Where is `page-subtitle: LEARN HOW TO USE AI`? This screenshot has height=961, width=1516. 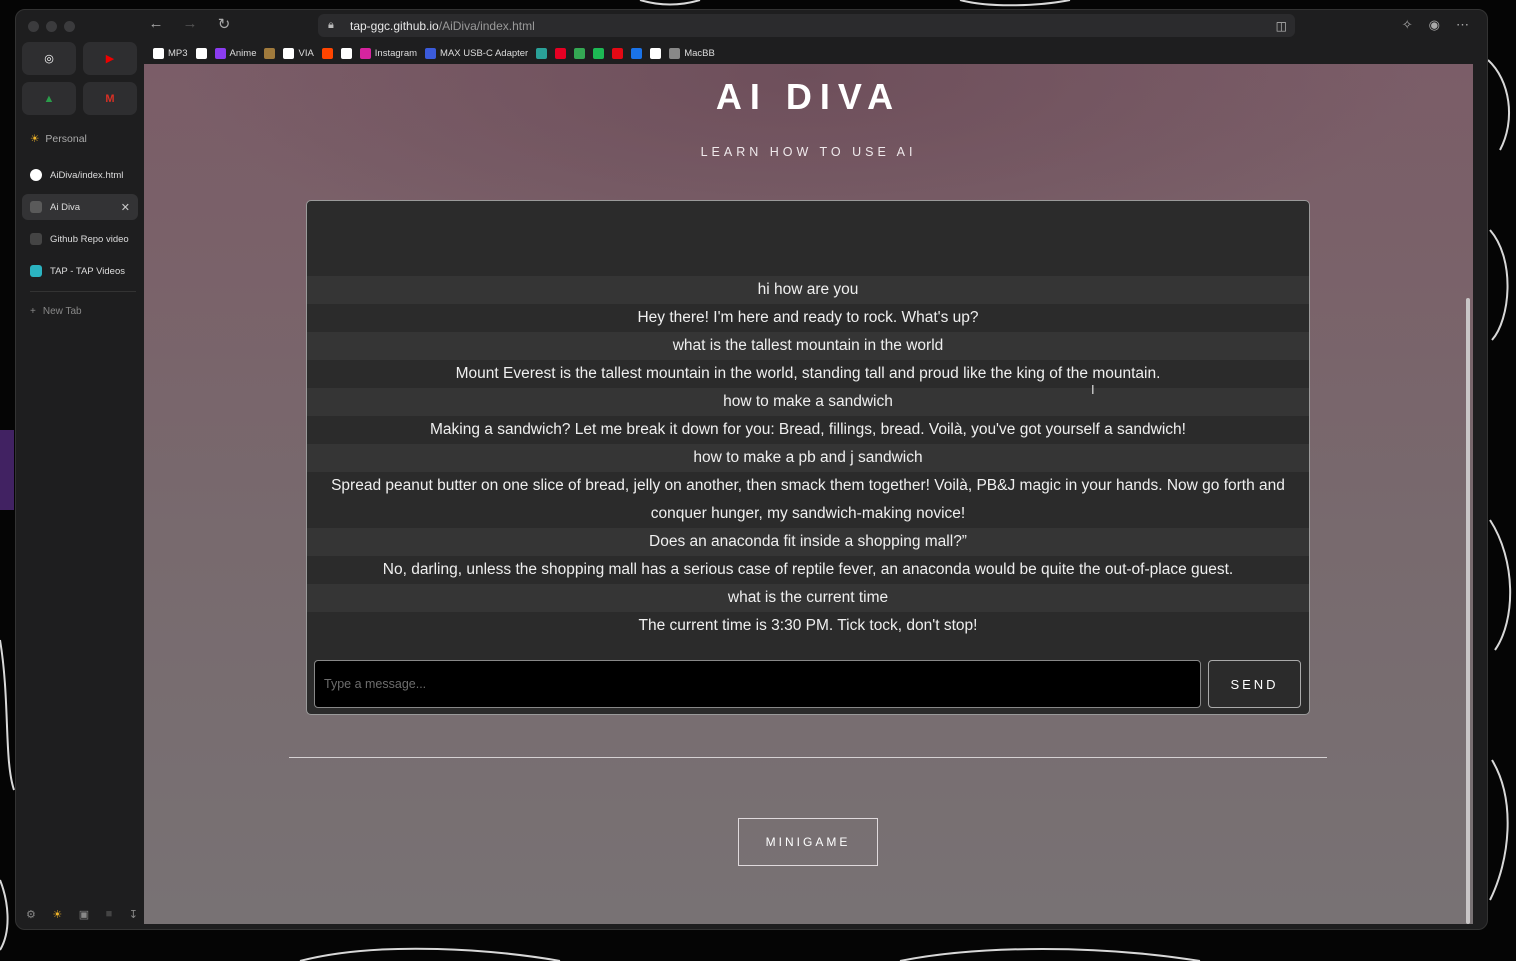 page-subtitle: LEARN HOW TO USE AI is located at coordinates (808, 152).